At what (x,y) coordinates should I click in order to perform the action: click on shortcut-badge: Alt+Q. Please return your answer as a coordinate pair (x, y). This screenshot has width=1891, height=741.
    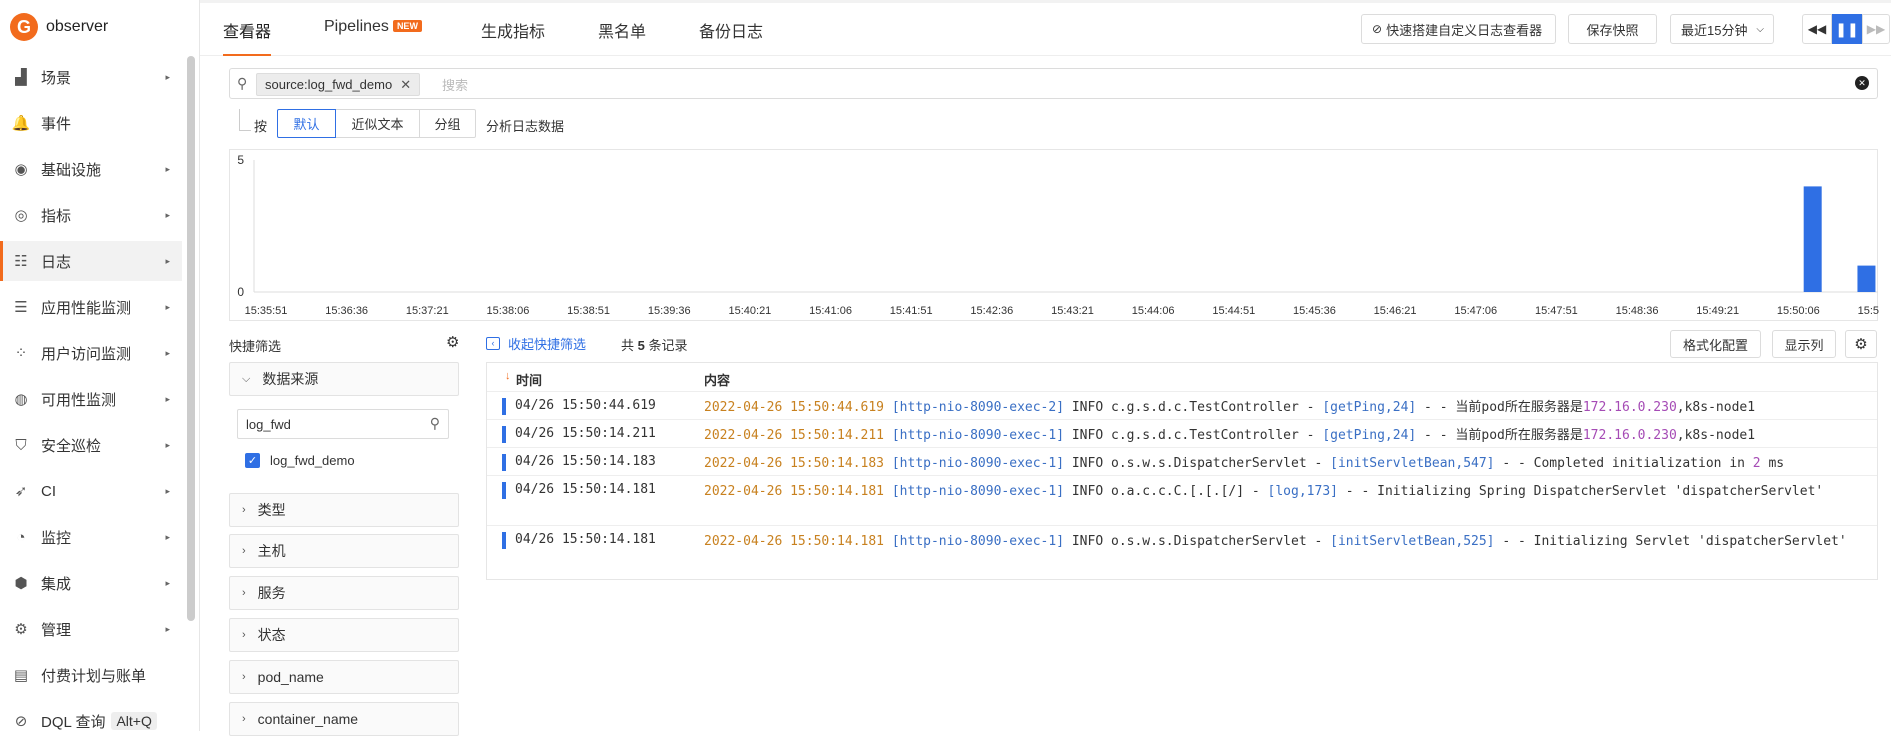
    Looking at the image, I should click on (134, 721).